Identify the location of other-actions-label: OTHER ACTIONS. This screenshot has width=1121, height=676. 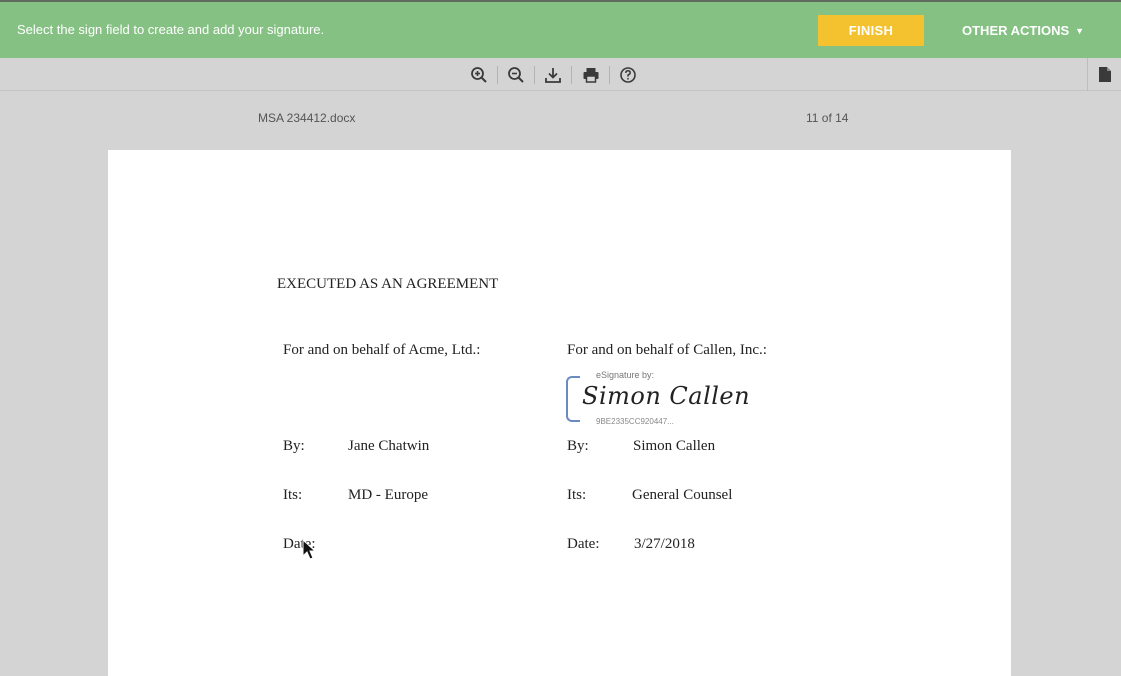
(1016, 30).